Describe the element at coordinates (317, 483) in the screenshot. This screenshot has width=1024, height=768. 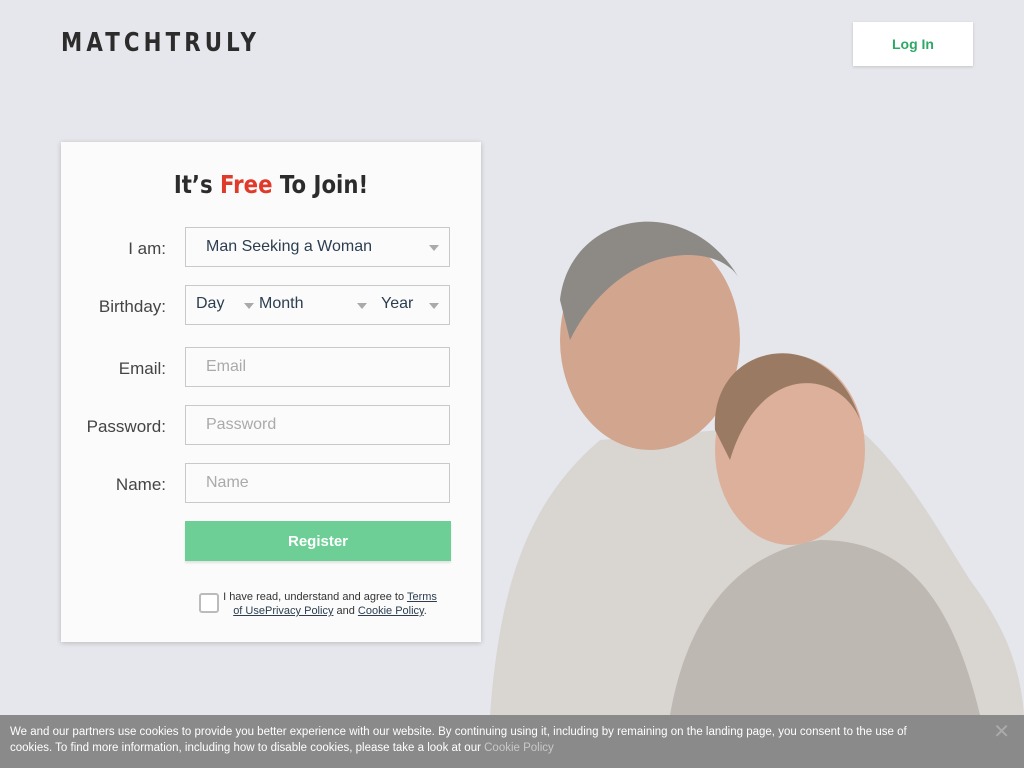
I see `name-input` at that location.